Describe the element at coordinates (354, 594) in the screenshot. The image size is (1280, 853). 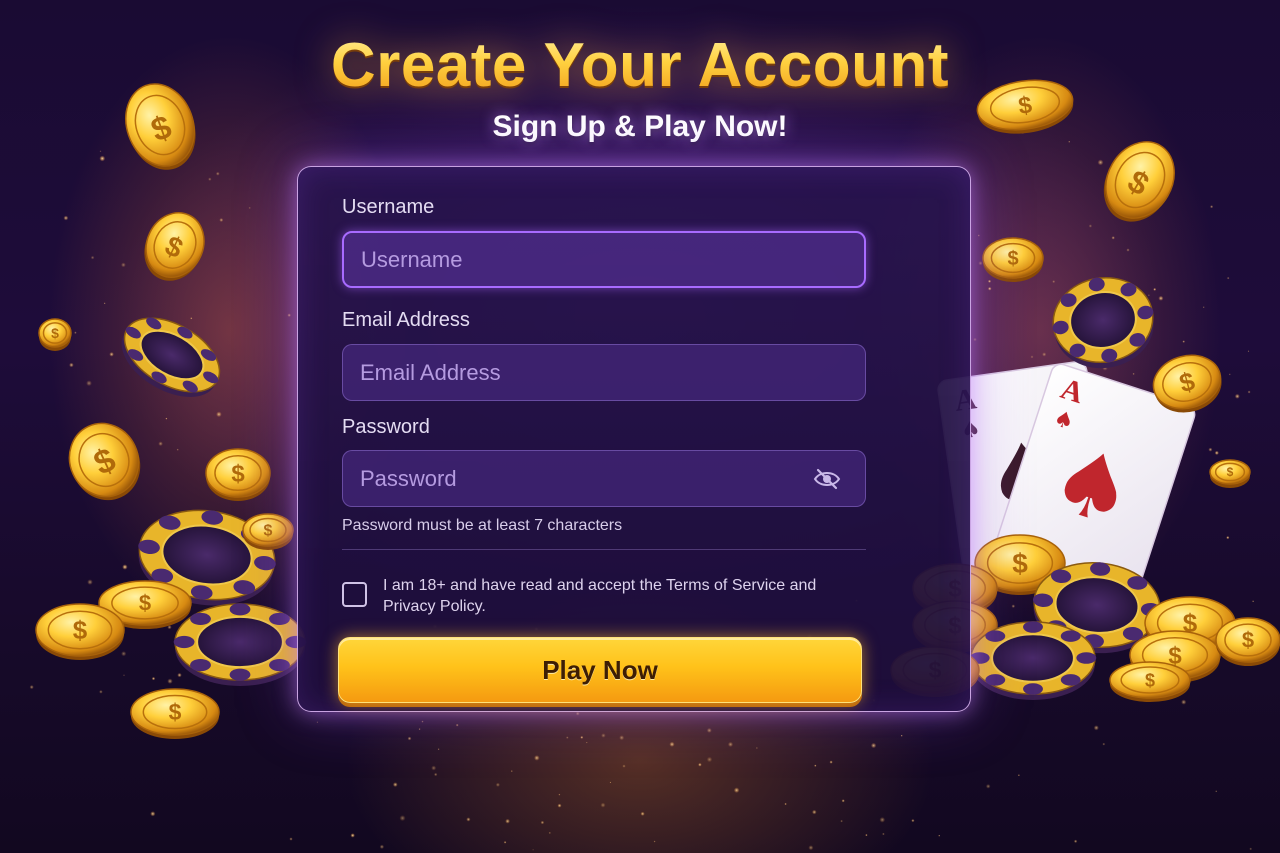
I see `terms-checkbox` at that location.